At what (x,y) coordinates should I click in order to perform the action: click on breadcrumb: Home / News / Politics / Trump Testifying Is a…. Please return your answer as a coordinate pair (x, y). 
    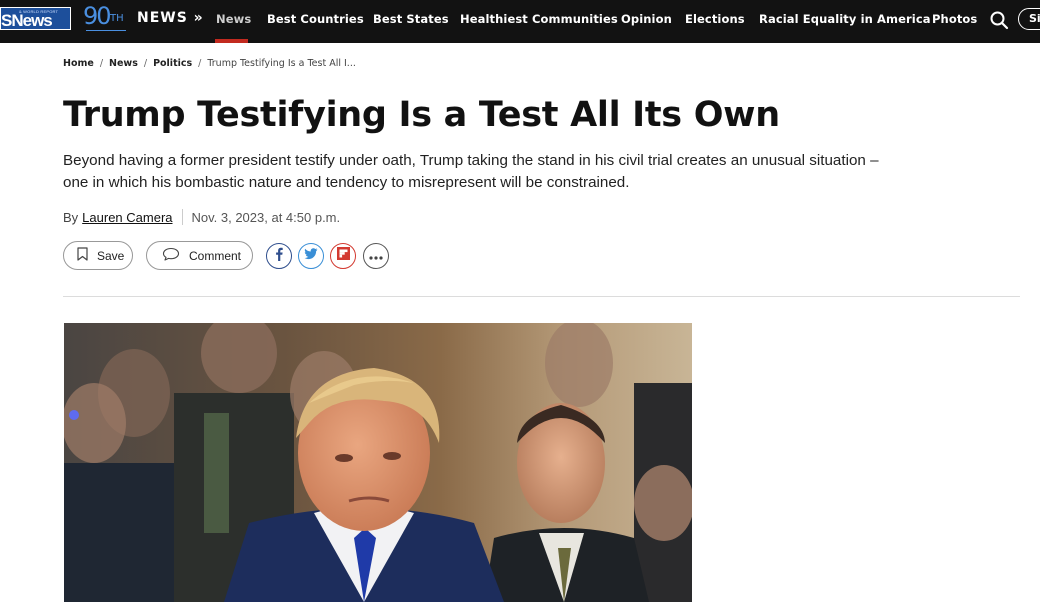
    Looking at the image, I should click on (209, 63).